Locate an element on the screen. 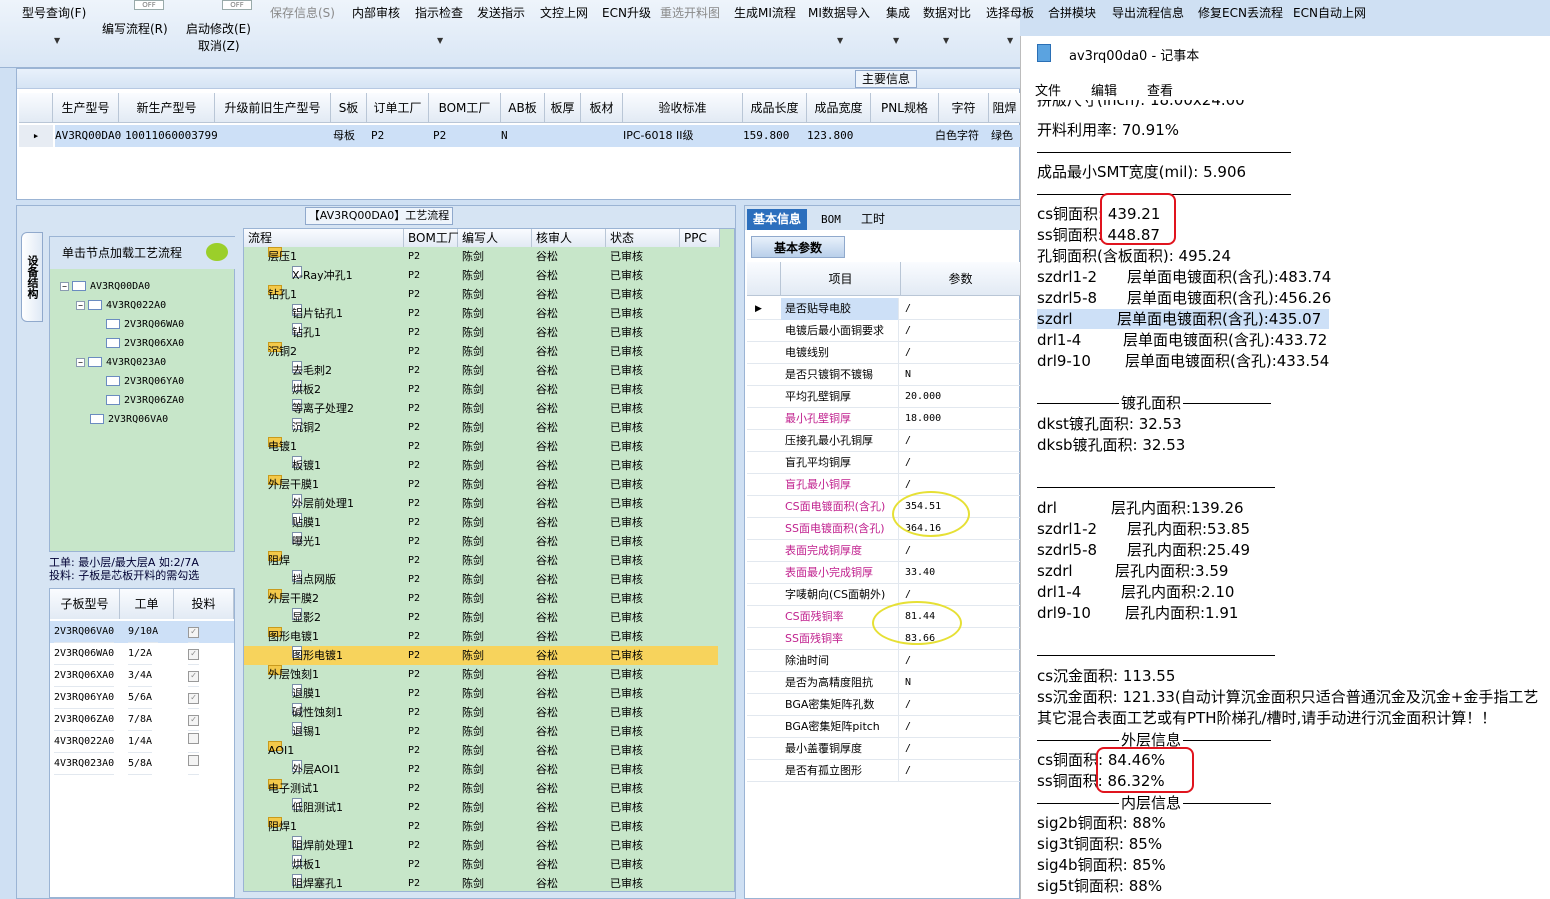  param-row: 是否有孤立图形 / is located at coordinates (884, 771).